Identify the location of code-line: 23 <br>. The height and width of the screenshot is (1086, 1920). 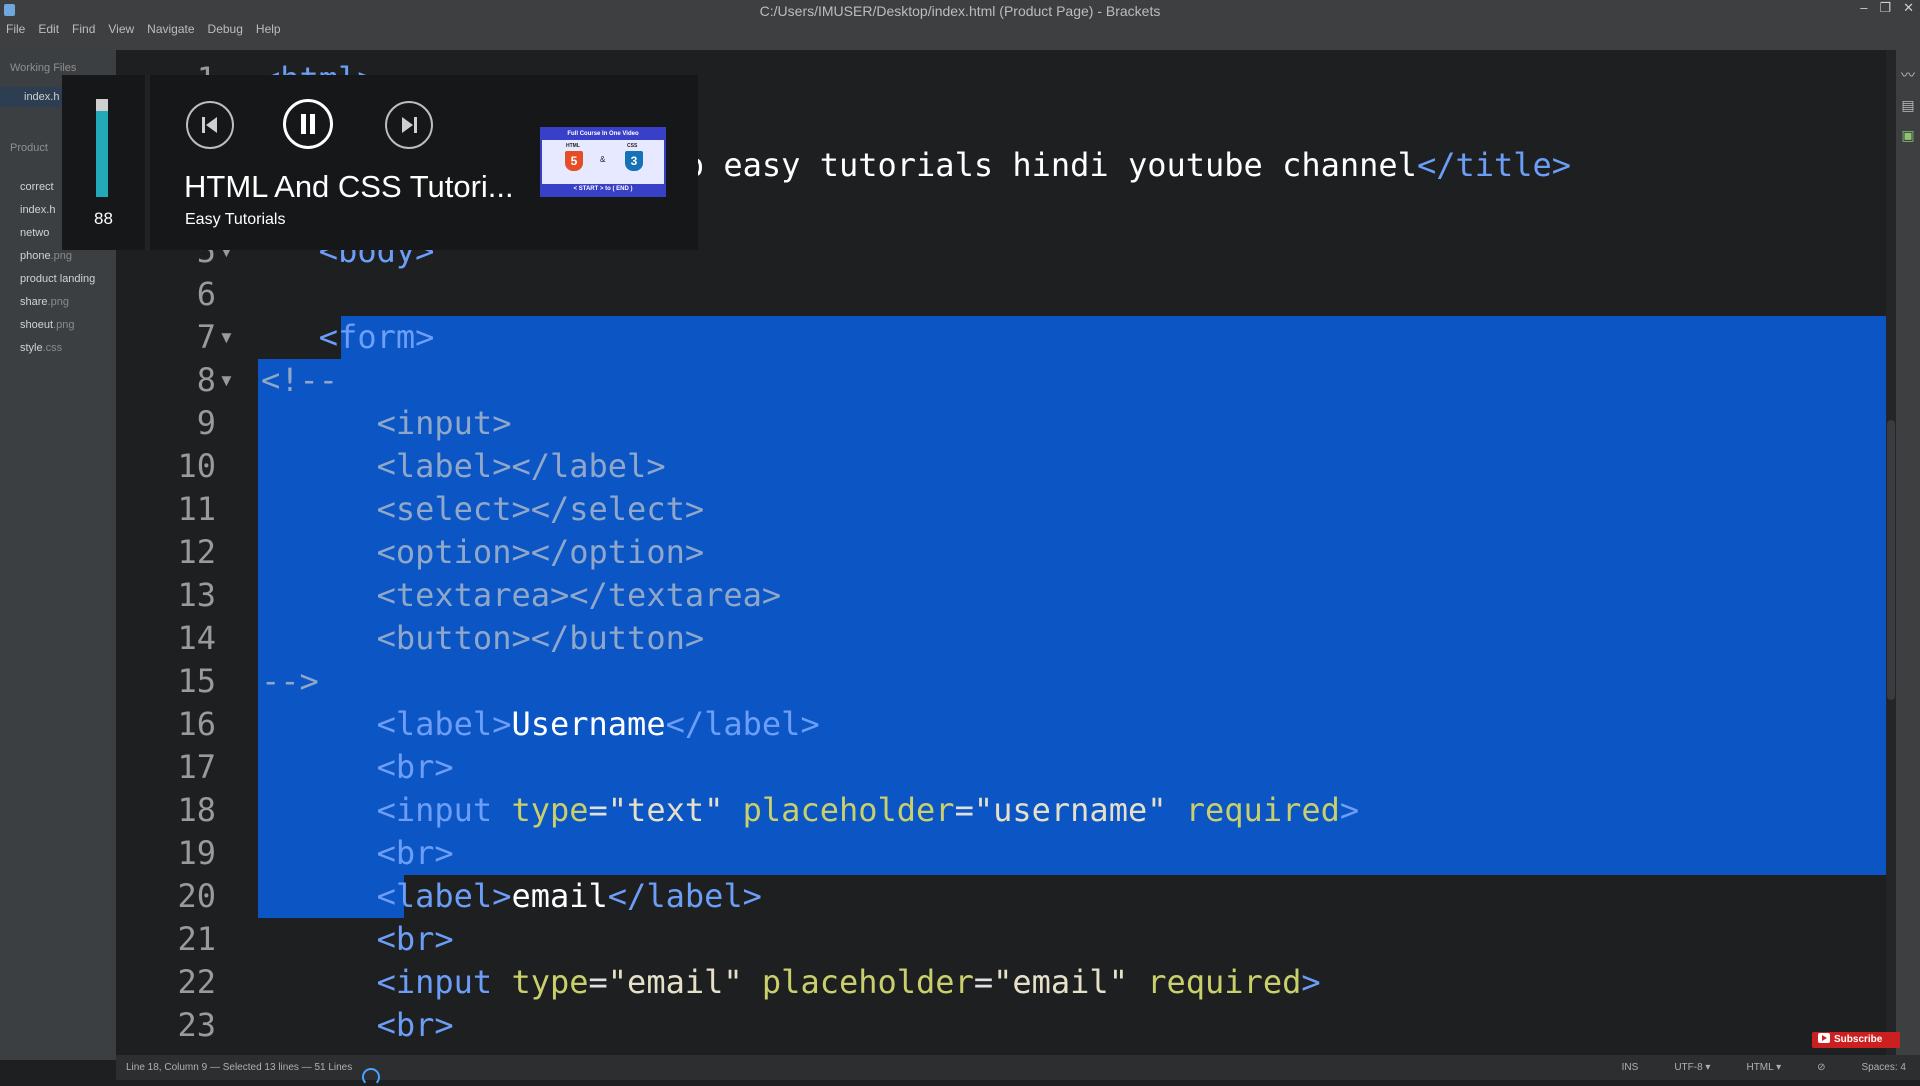
(1001, 1025).